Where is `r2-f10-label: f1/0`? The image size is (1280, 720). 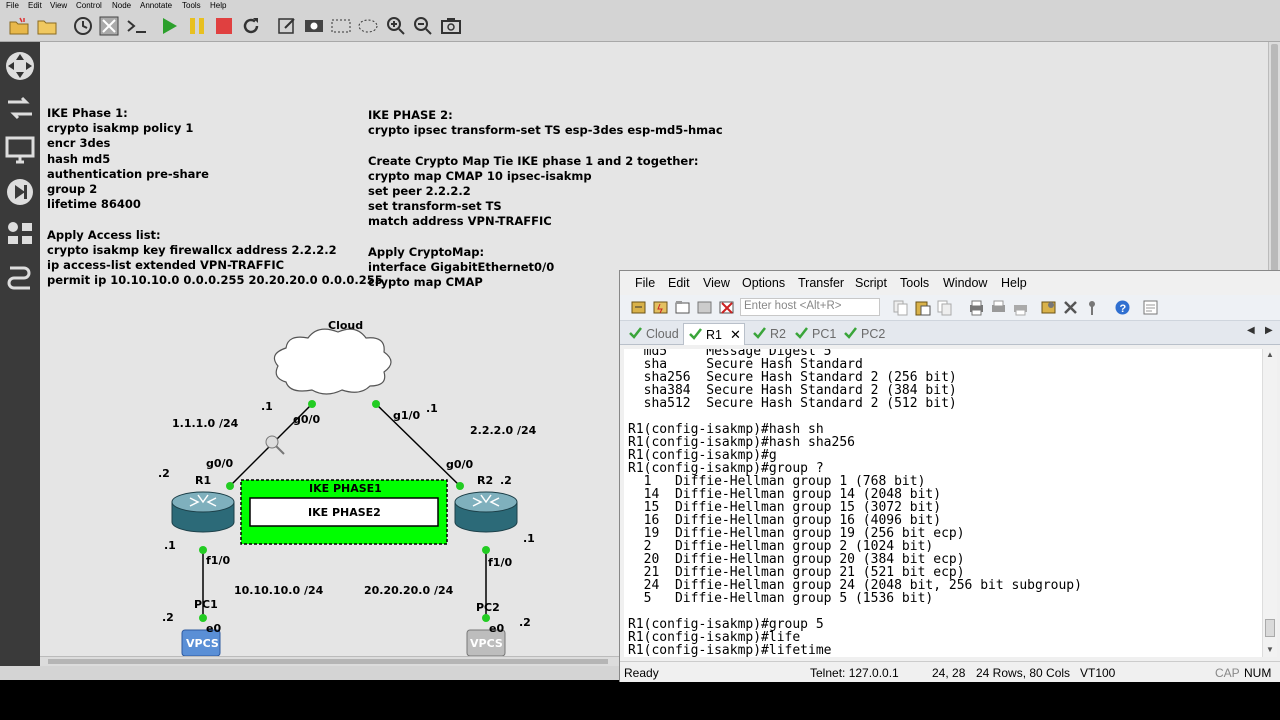
r2-f10-label: f1/0 is located at coordinates (500, 562).